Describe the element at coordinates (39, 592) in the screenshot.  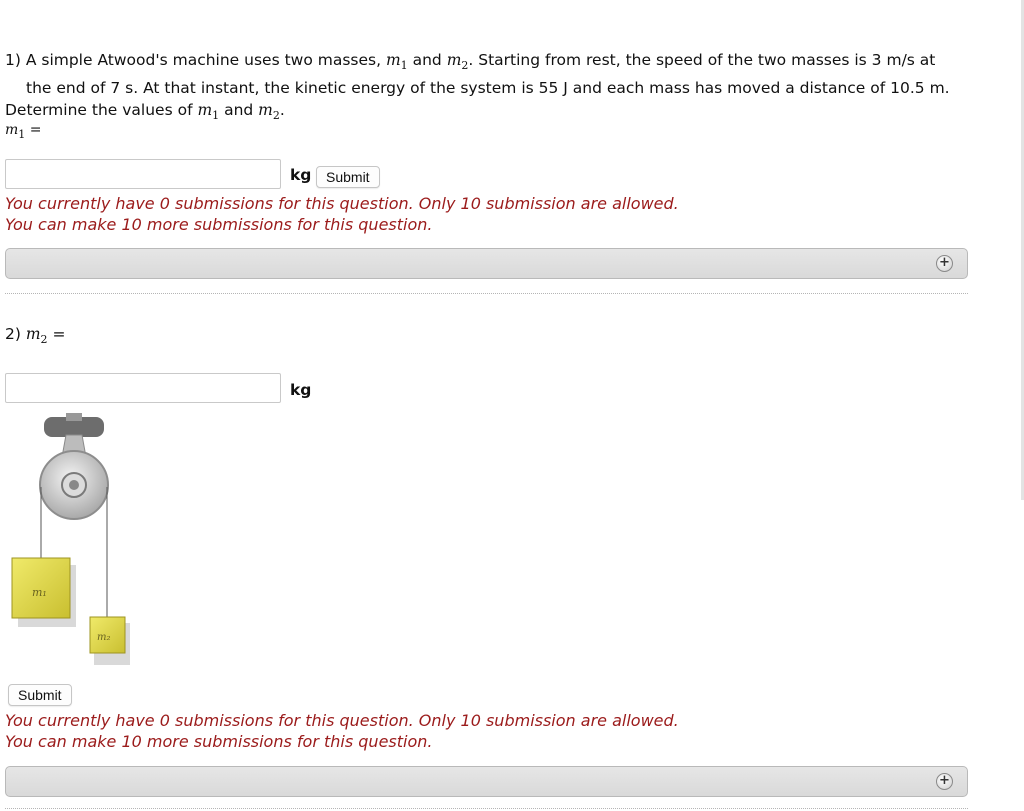
I see `mass-m1-label: m₁` at that location.